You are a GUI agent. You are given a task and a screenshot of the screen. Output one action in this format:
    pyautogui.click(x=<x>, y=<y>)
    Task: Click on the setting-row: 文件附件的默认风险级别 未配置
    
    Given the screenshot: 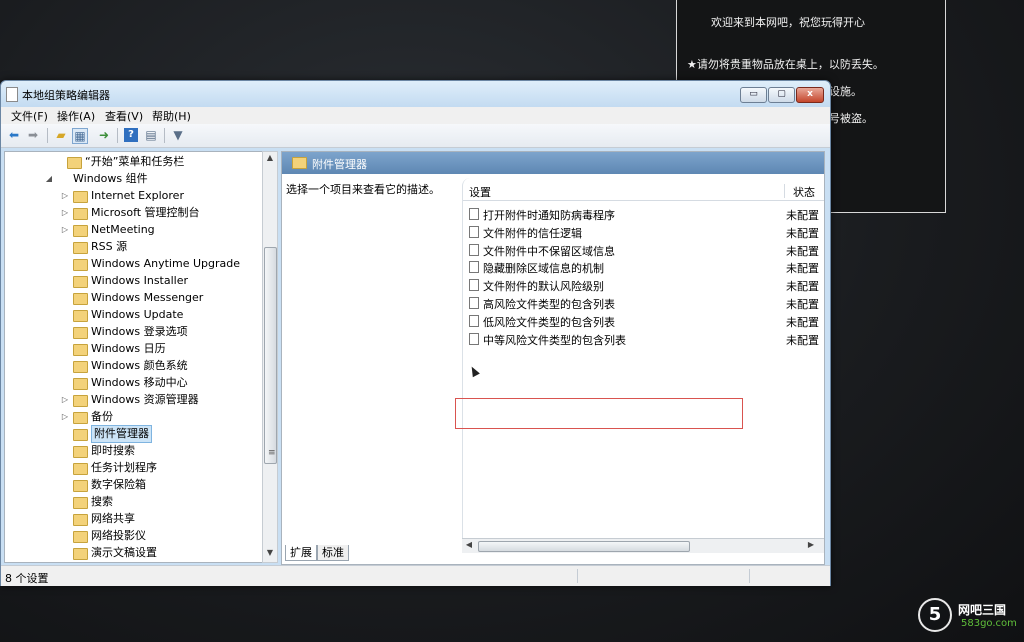 What is the action you would take?
    pyautogui.click(x=643, y=285)
    